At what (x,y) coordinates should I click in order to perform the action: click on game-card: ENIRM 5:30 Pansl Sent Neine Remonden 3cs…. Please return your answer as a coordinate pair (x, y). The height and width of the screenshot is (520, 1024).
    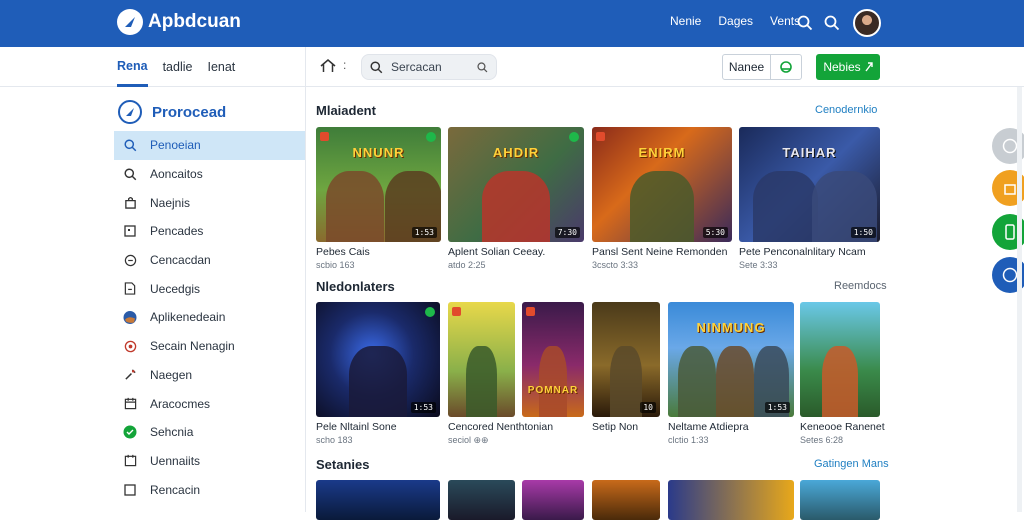
    Looking at the image, I should click on (662, 198).